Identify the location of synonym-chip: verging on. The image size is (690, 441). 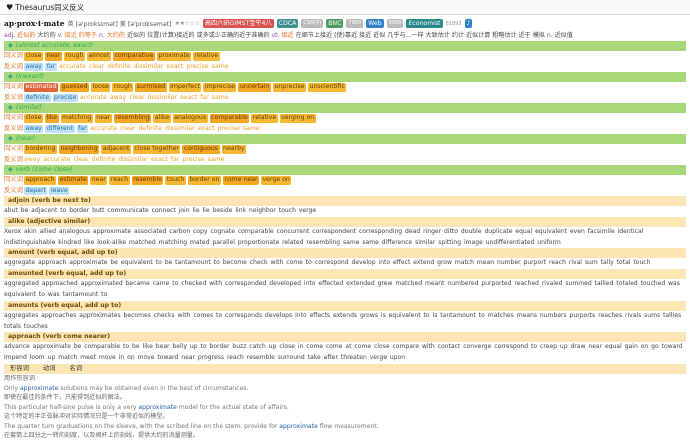
(297, 118).